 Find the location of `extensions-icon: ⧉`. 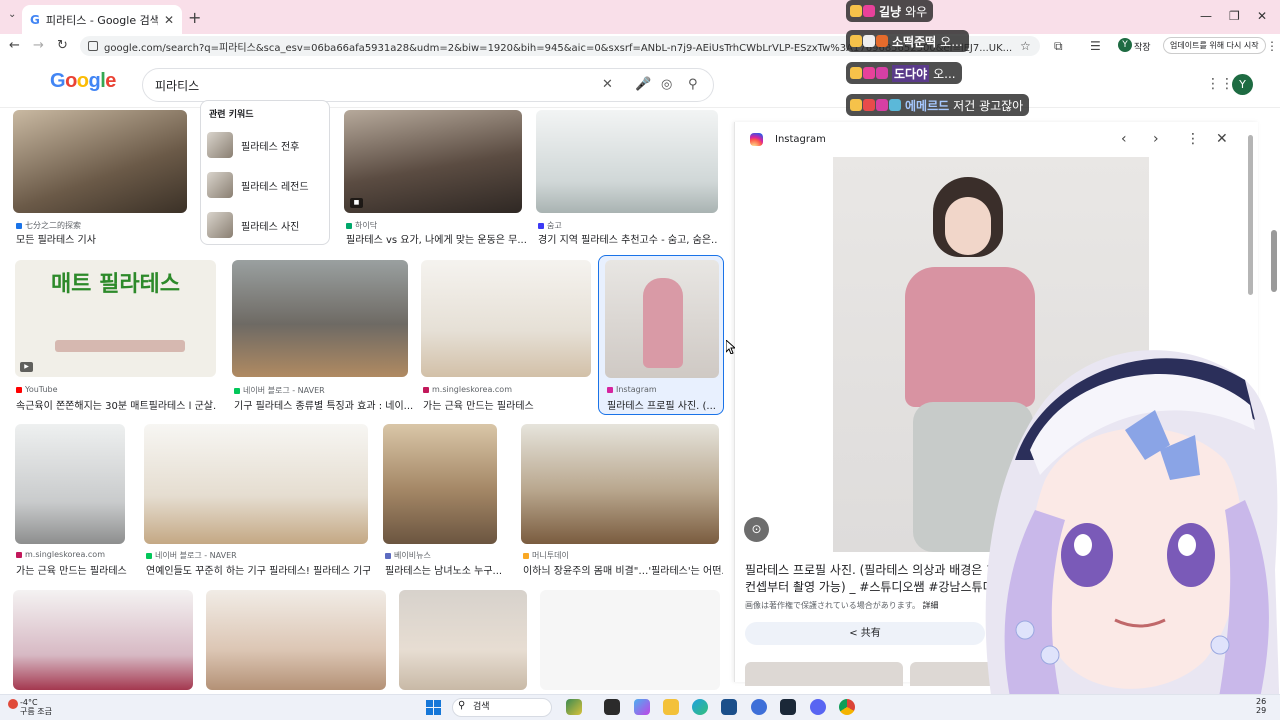

extensions-icon: ⧉ is located at coordinates (1058, 46).